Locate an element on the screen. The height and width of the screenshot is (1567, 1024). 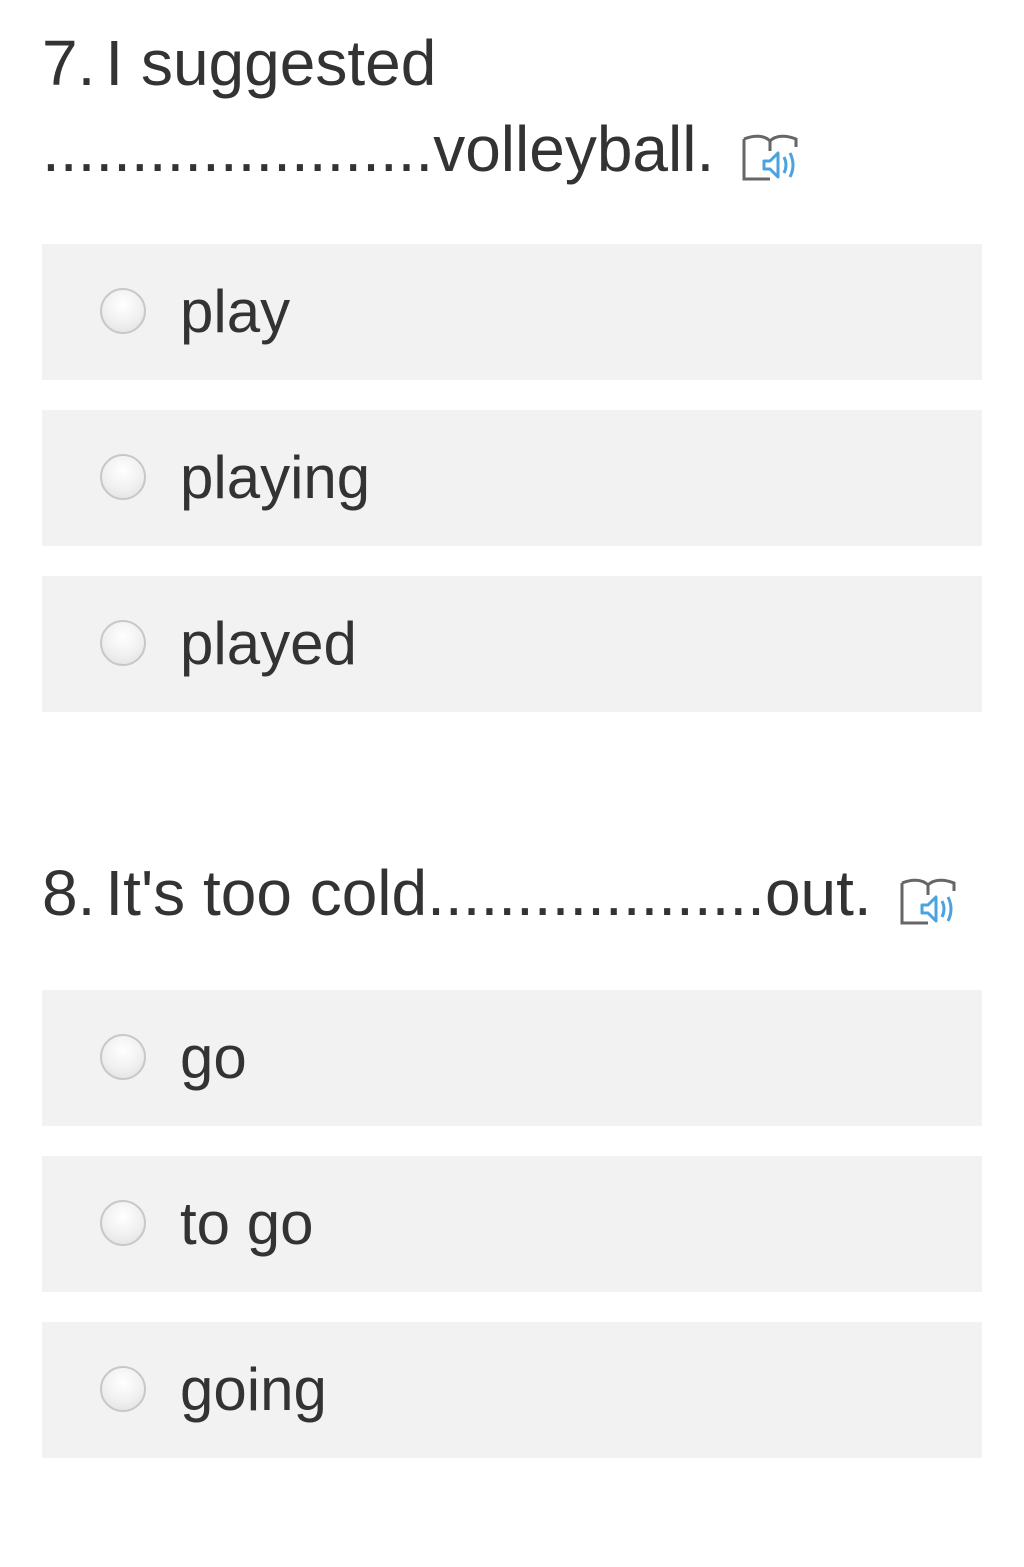
question-number: 8. is located at coordinates (69, 893).